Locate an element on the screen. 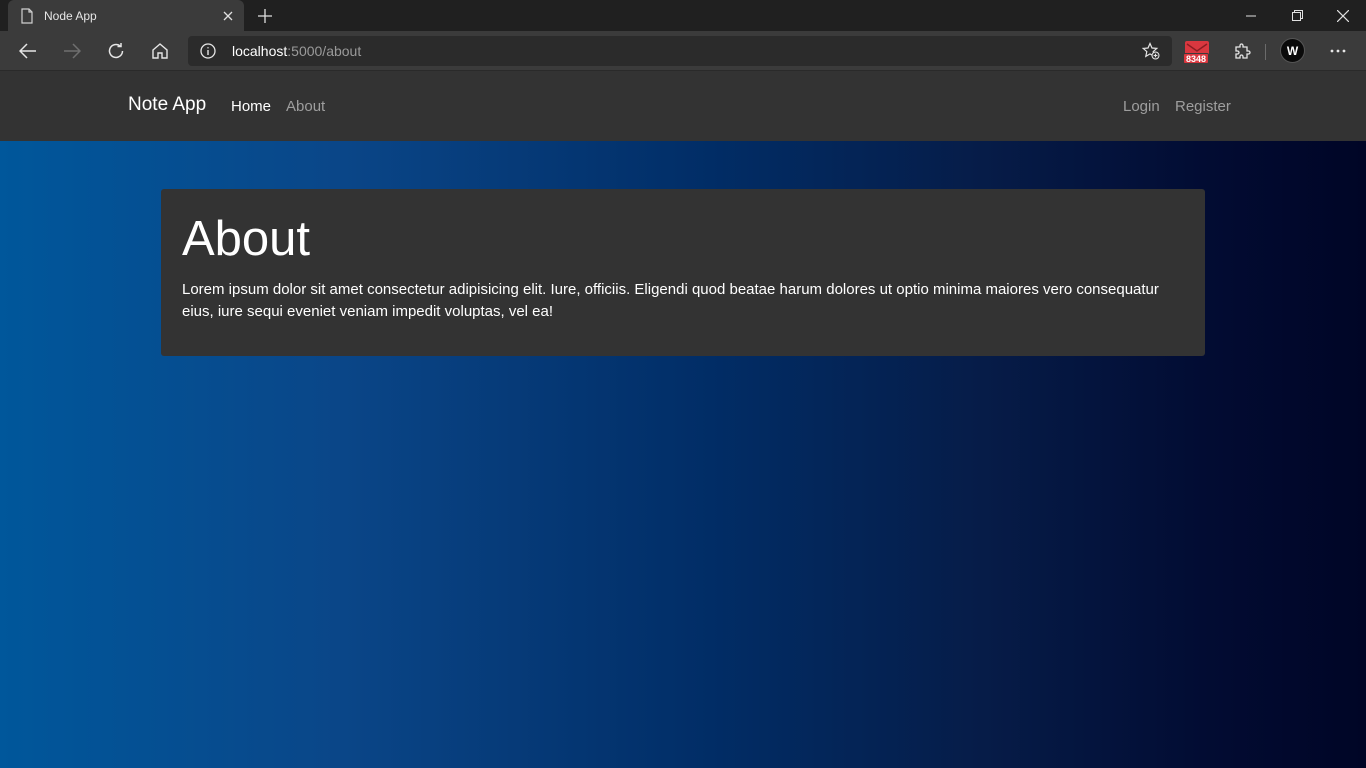  url-text: localhost:5000/about is located at coordinates (296, 51).